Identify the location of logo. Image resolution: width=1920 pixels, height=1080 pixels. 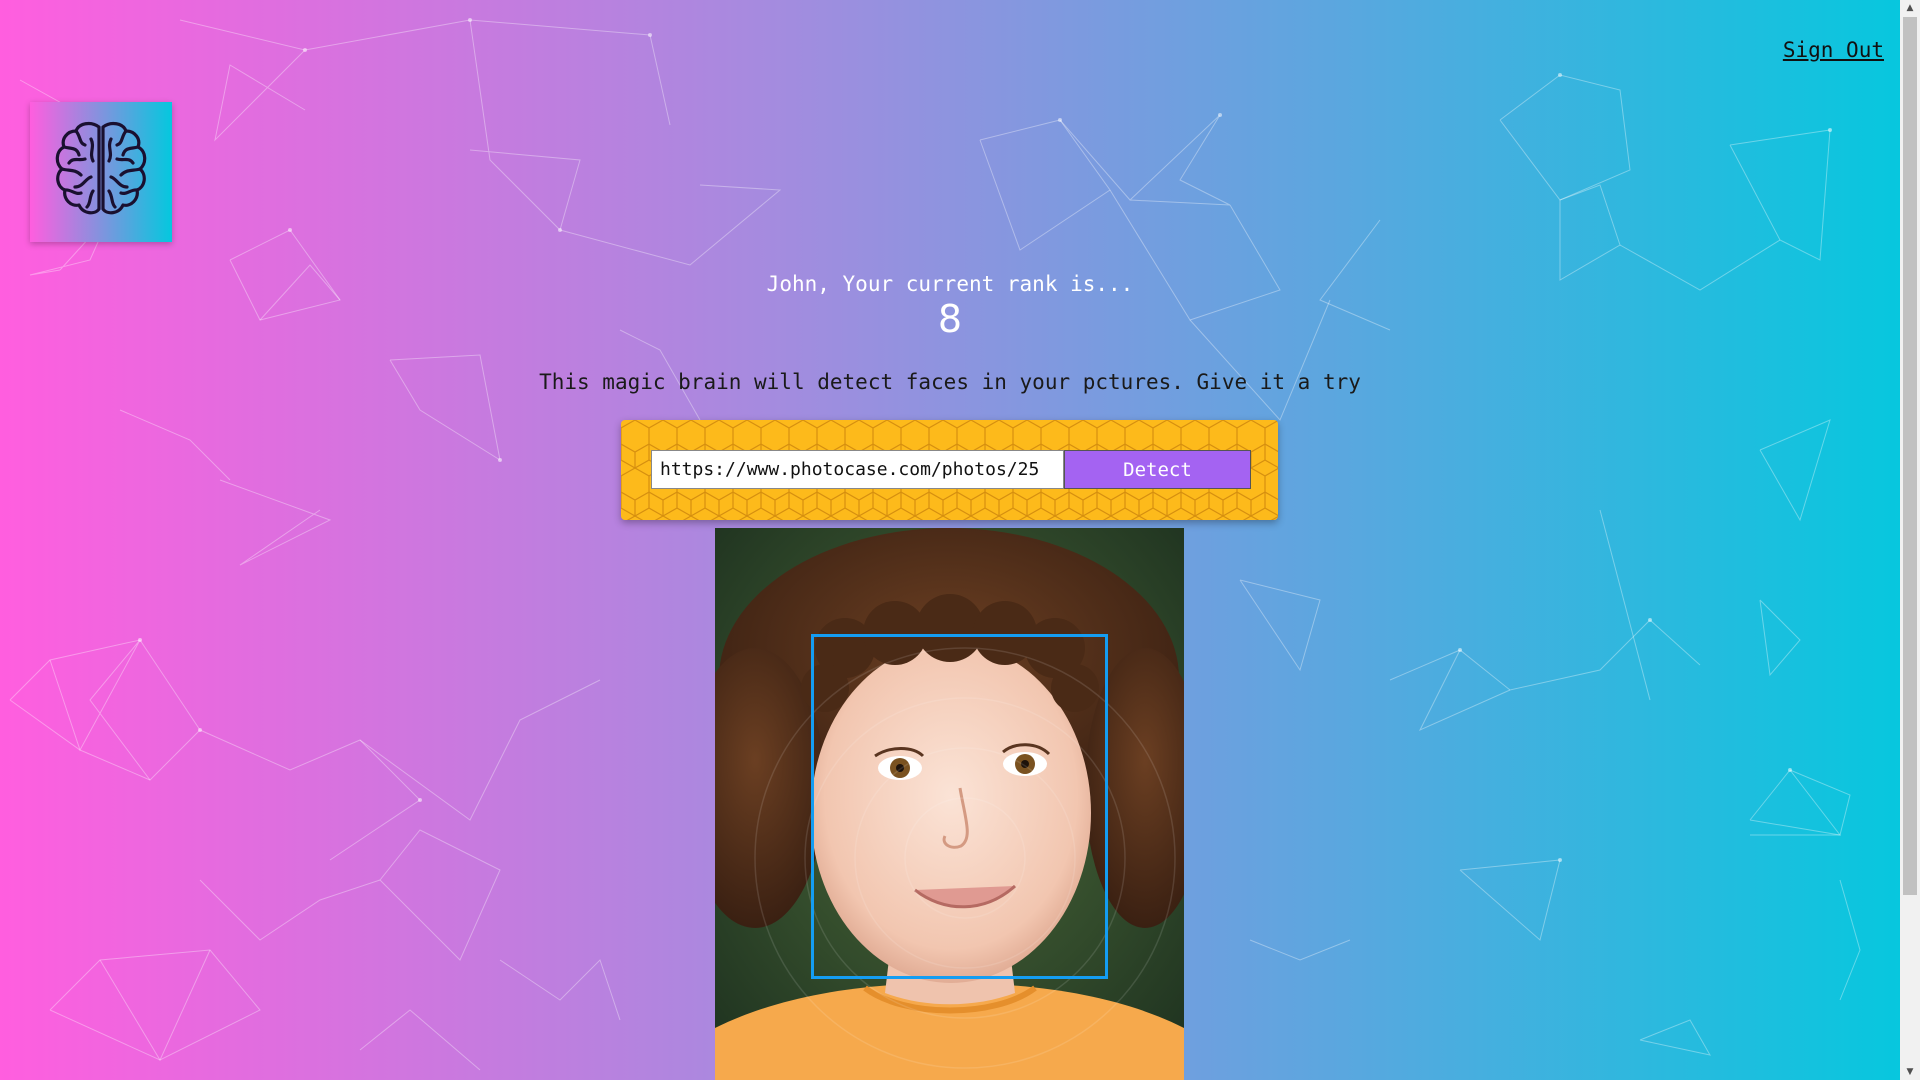
(101, 172).